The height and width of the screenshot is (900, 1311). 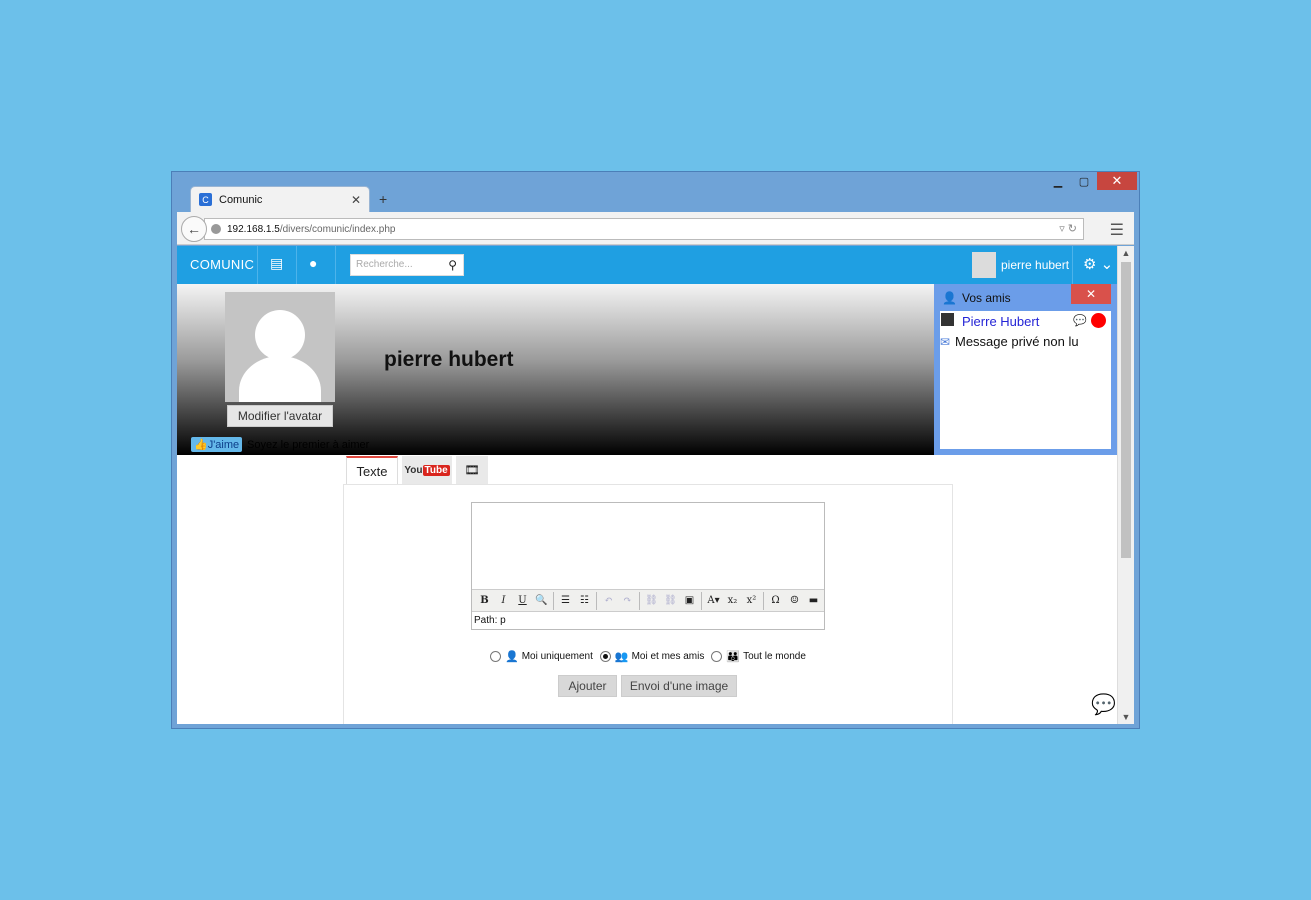 I want to click on like-text: Soyez le premier à aimer, so click(x=308, y=445).